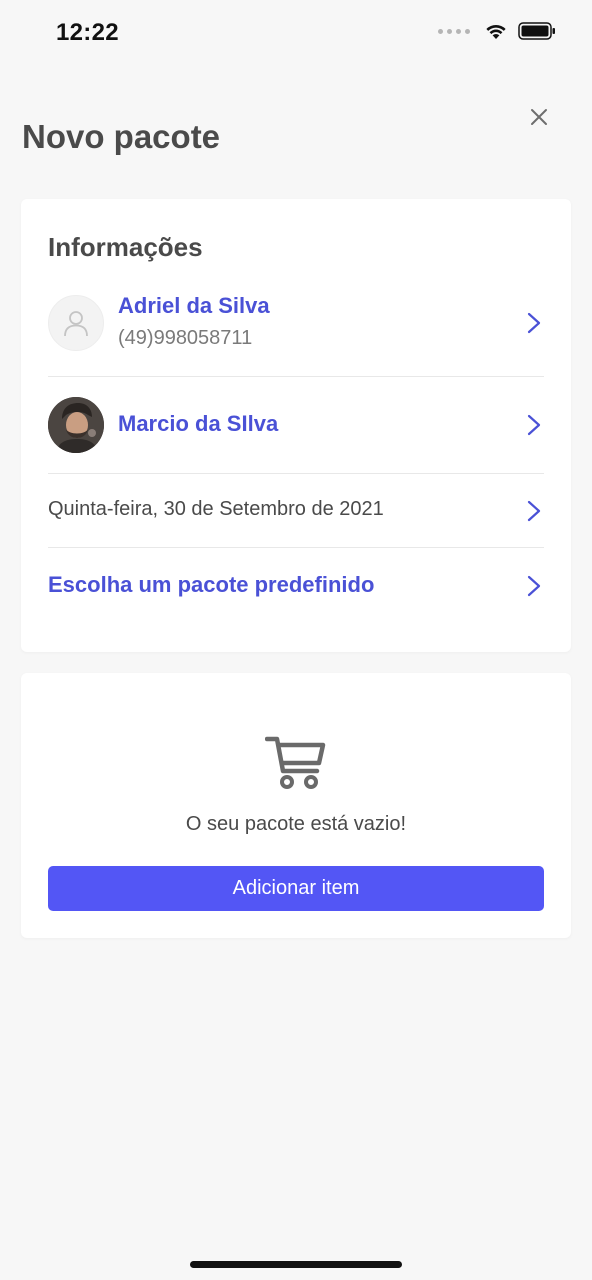 The height and width of the screenshot is (1280, 592). I want to click on empty-package-message: O seu pacote está vazio!, so click(296, 824).